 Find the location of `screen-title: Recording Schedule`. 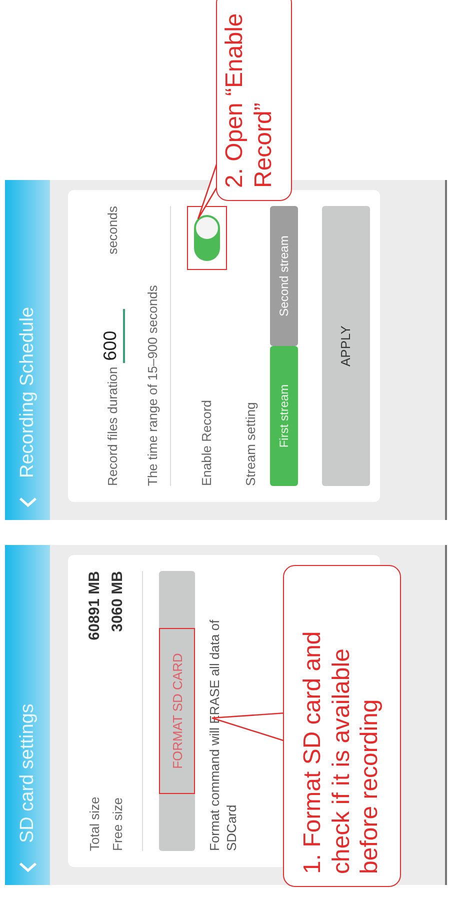

screen-title: Recording Schedule is located at coordinates (27, 392).